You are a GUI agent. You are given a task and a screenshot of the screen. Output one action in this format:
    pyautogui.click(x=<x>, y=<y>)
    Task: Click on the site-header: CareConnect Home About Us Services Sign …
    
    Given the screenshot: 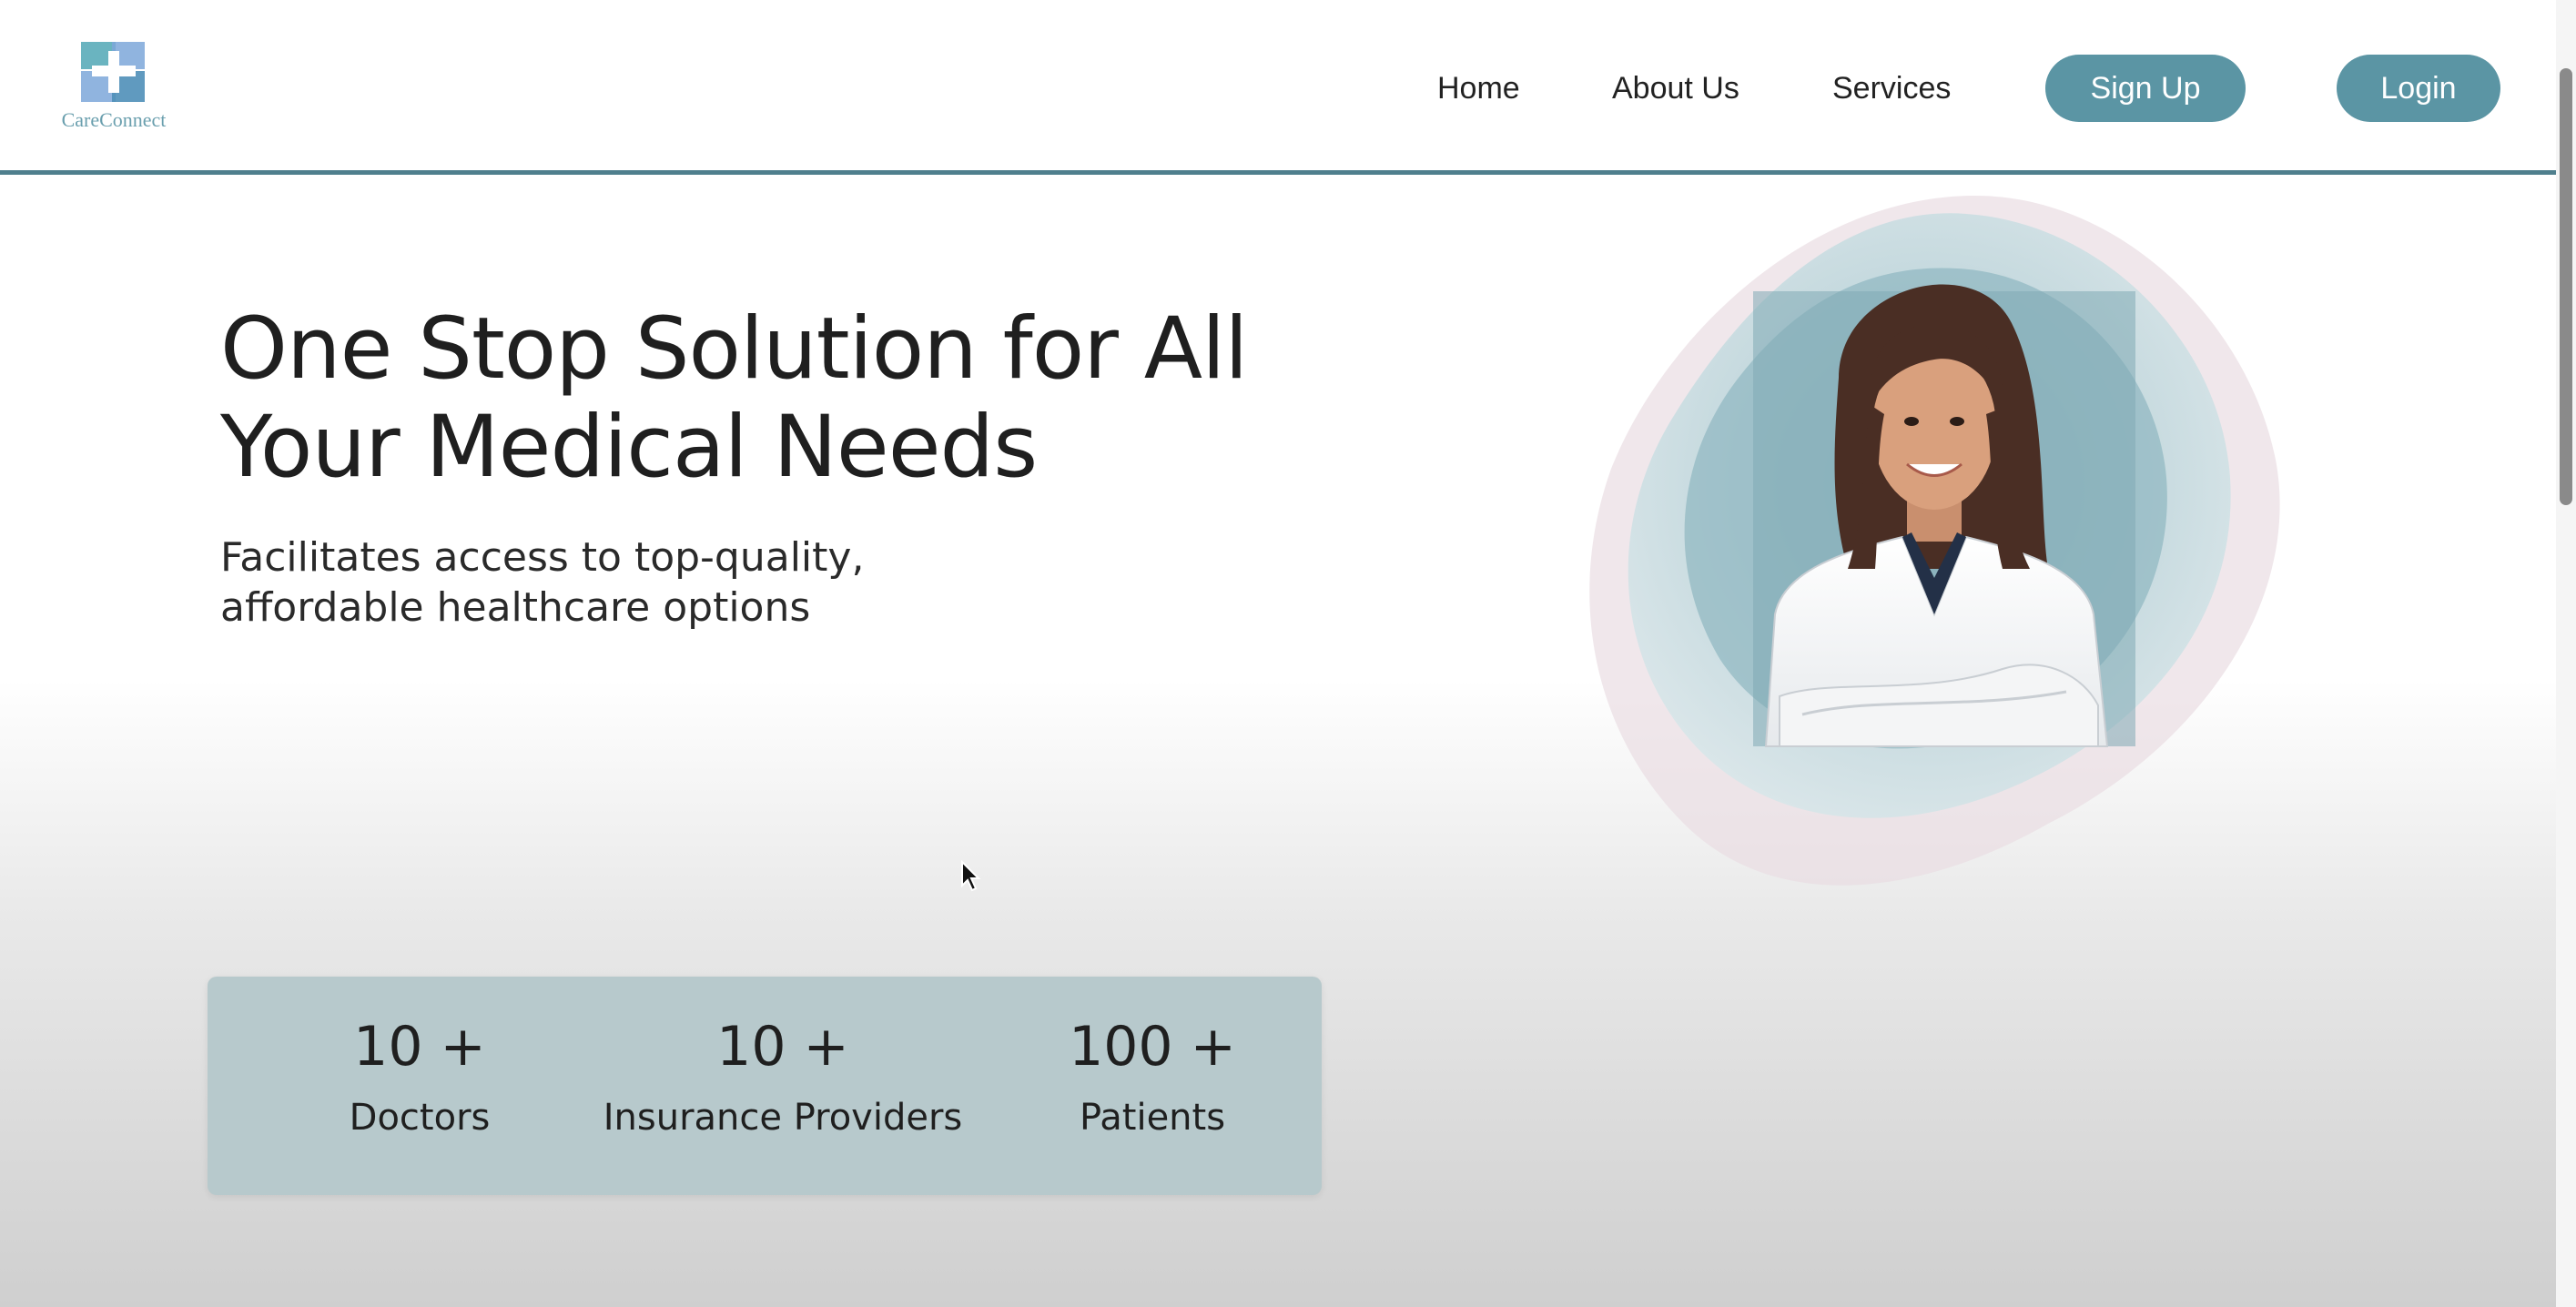 What is the action you would take?
    pyautogui.click(x=1278, y=88)
    